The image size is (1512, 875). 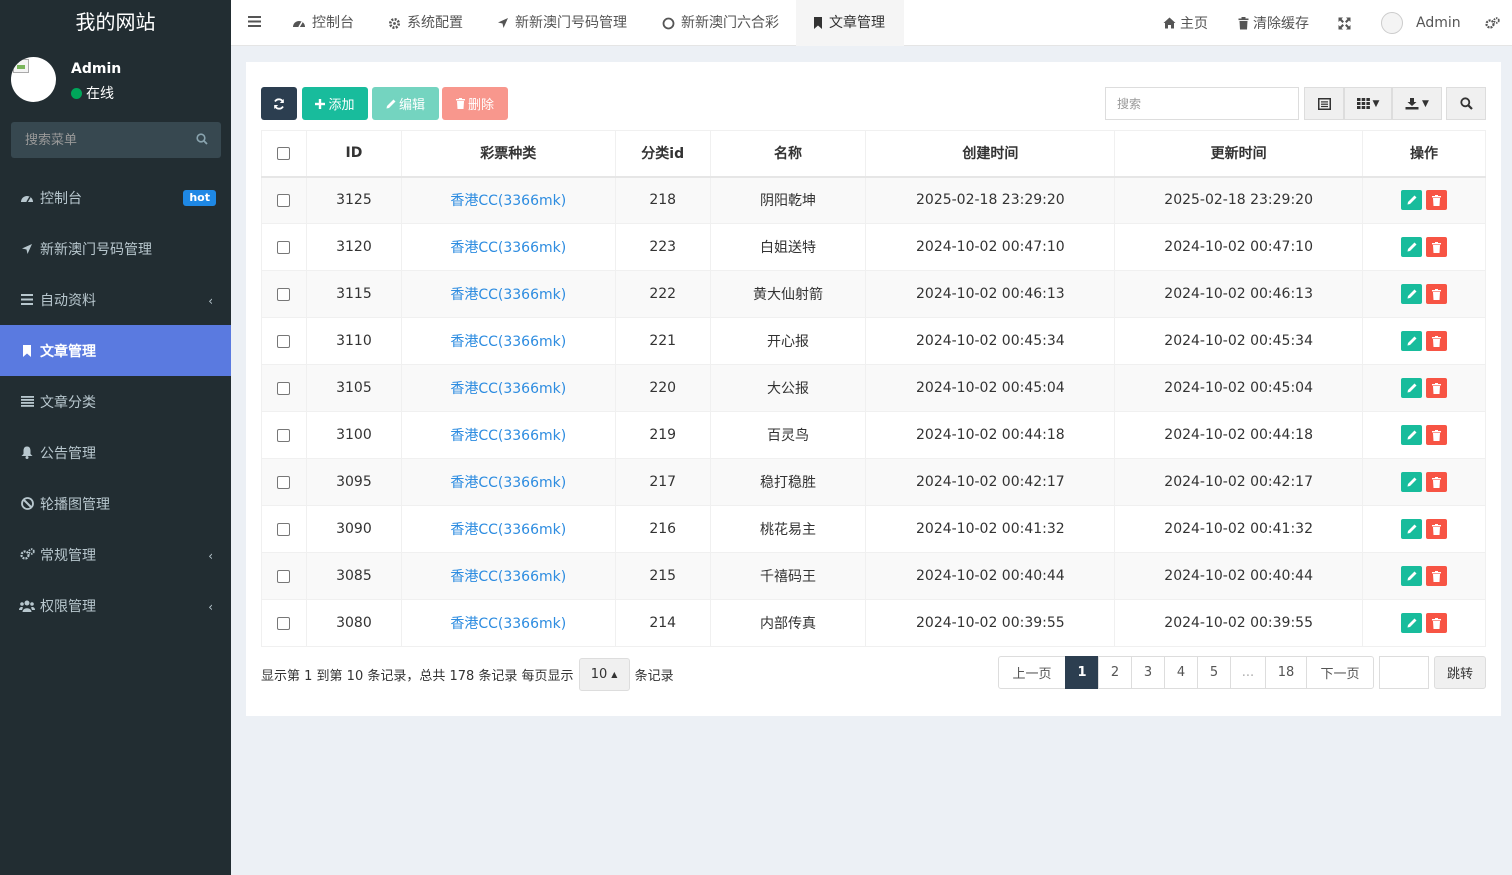 What do you see at coordinates (1466, 103) in the screenshot?
I see `search-button` at bounding box center [1466, 103].